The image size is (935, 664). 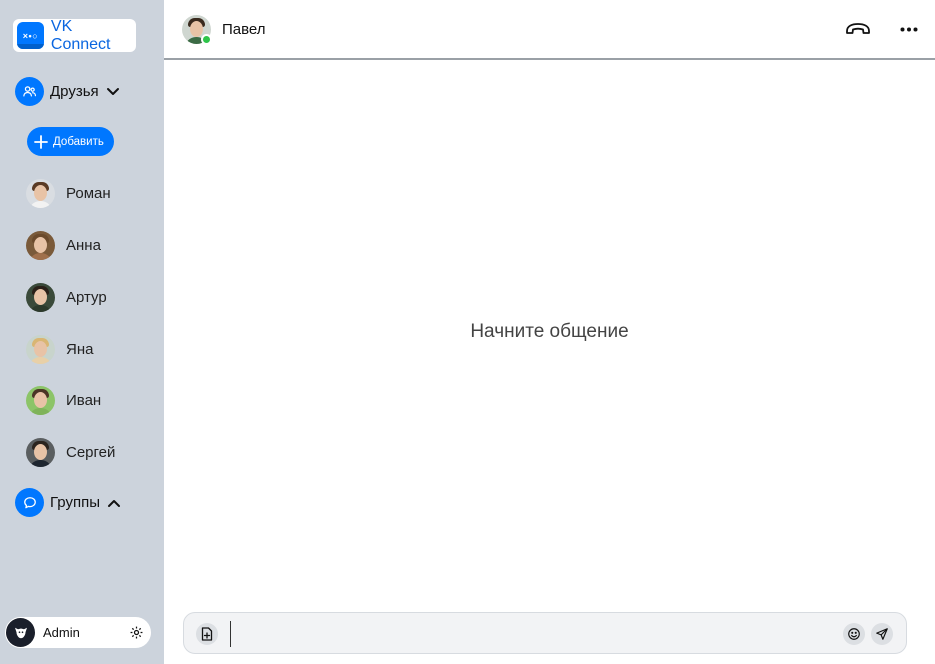 I want to click on chevron-down-icon, so click(x=113, y=92).